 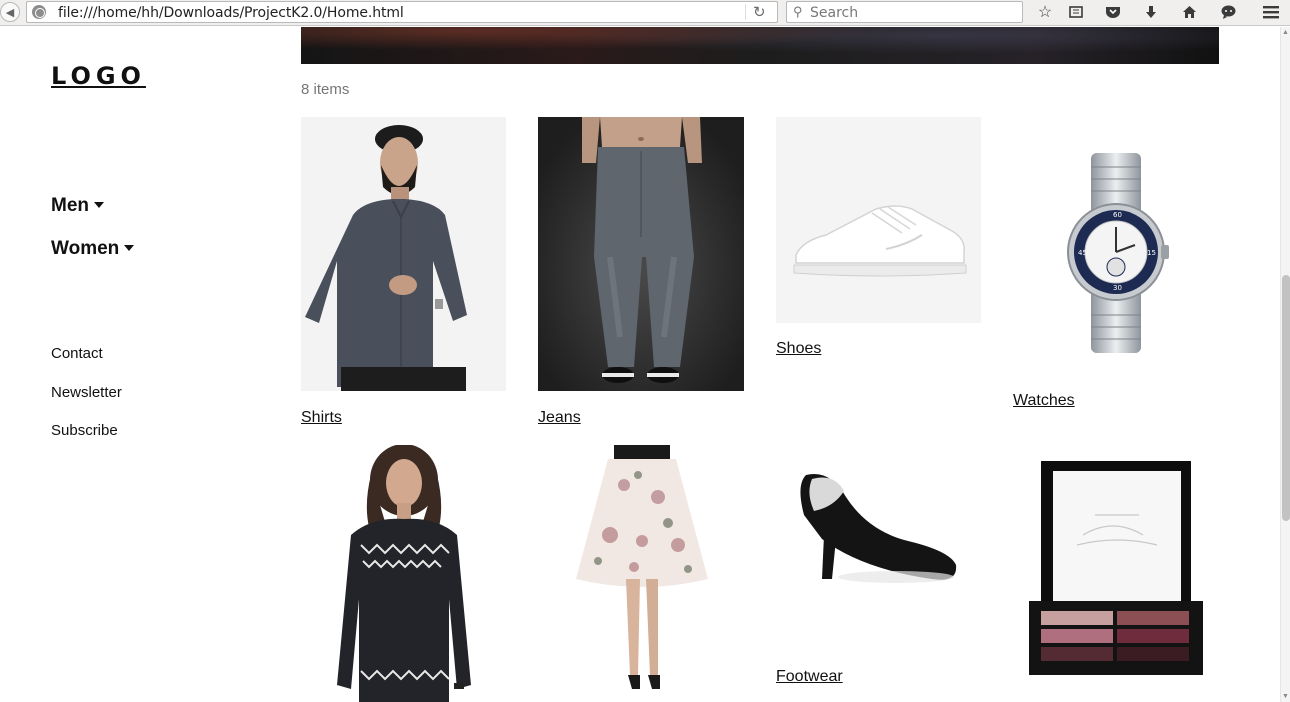 What do you see at coordinates (798, 11) in the screenshot?
I see `search-icon: ⚲` at bounding box center [798, 11].